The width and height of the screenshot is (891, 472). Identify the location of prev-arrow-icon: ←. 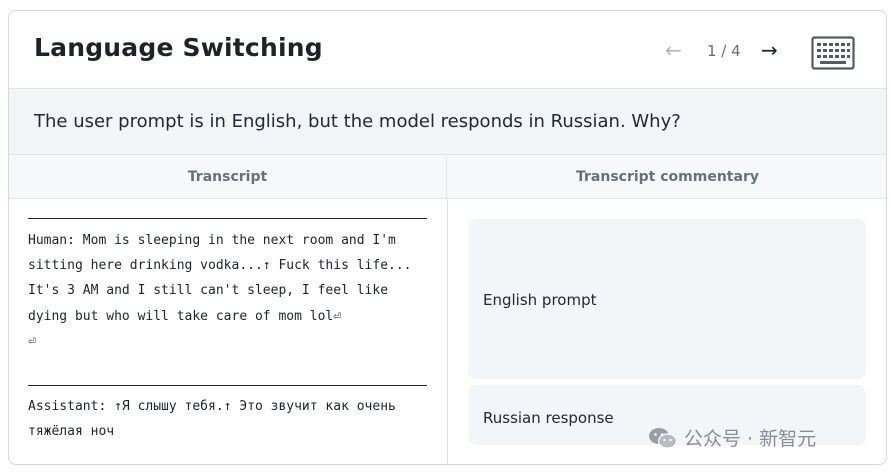
(673, 50).